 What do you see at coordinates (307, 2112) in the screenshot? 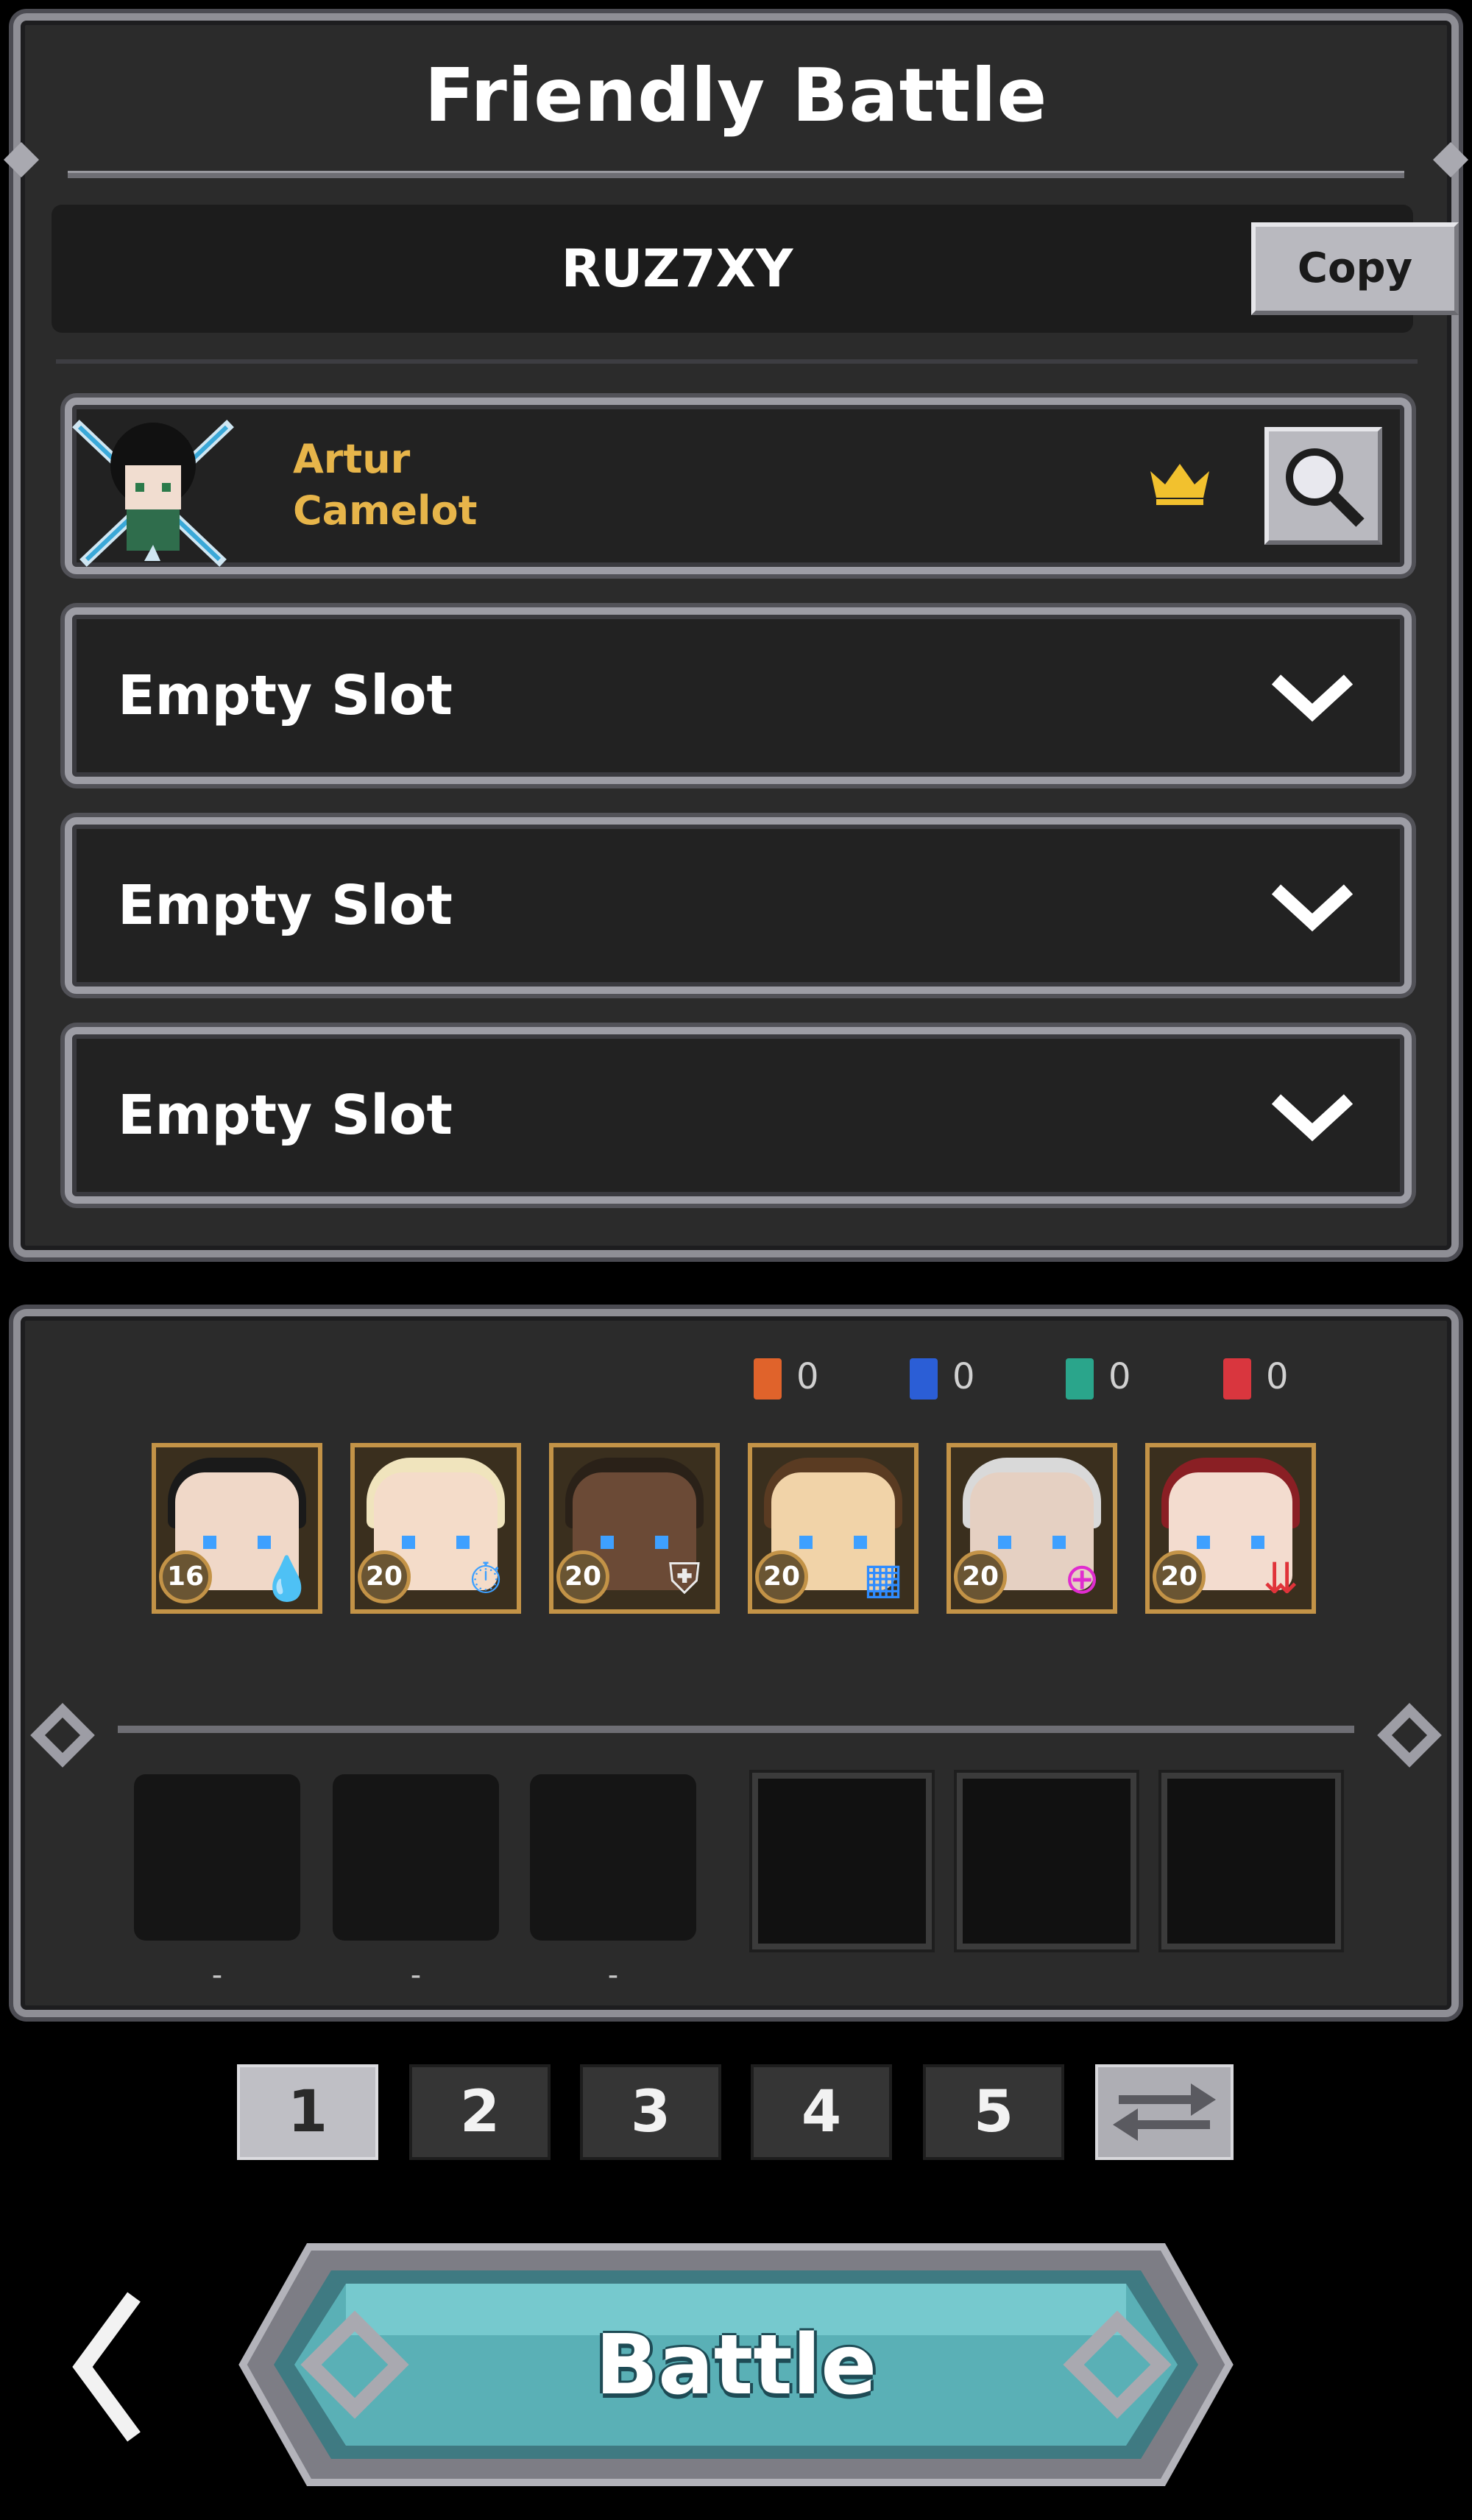
I see `deck-tab-1: 1` at bounding box center [307, 2112].